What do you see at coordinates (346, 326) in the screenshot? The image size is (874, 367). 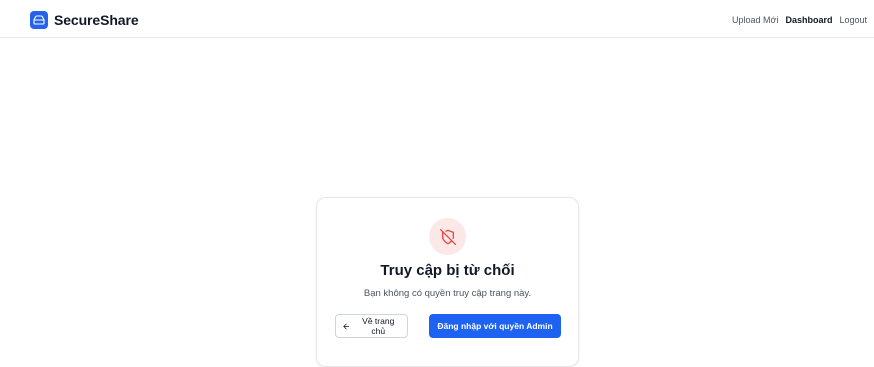 I see `arrow-left-icon` at bounding box center [346, 326].